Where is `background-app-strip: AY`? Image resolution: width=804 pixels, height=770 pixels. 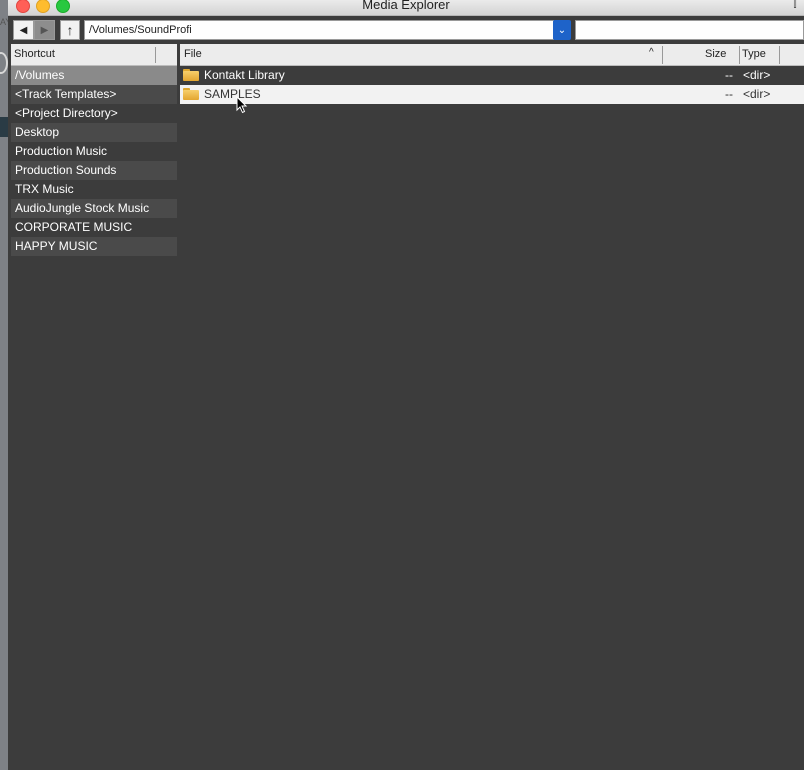
background-app-strip: AY is located at coordinates (5, 385).